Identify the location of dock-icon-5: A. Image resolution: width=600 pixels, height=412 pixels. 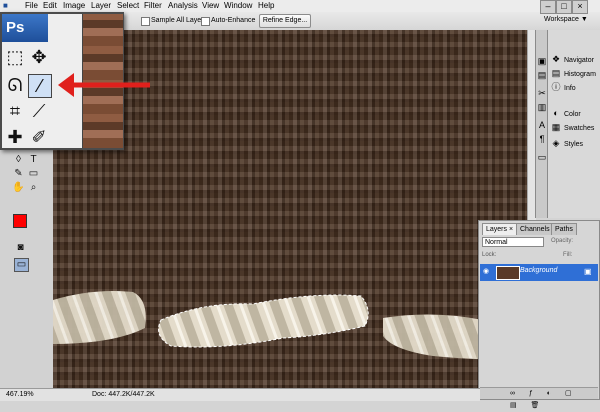
(542, 125).